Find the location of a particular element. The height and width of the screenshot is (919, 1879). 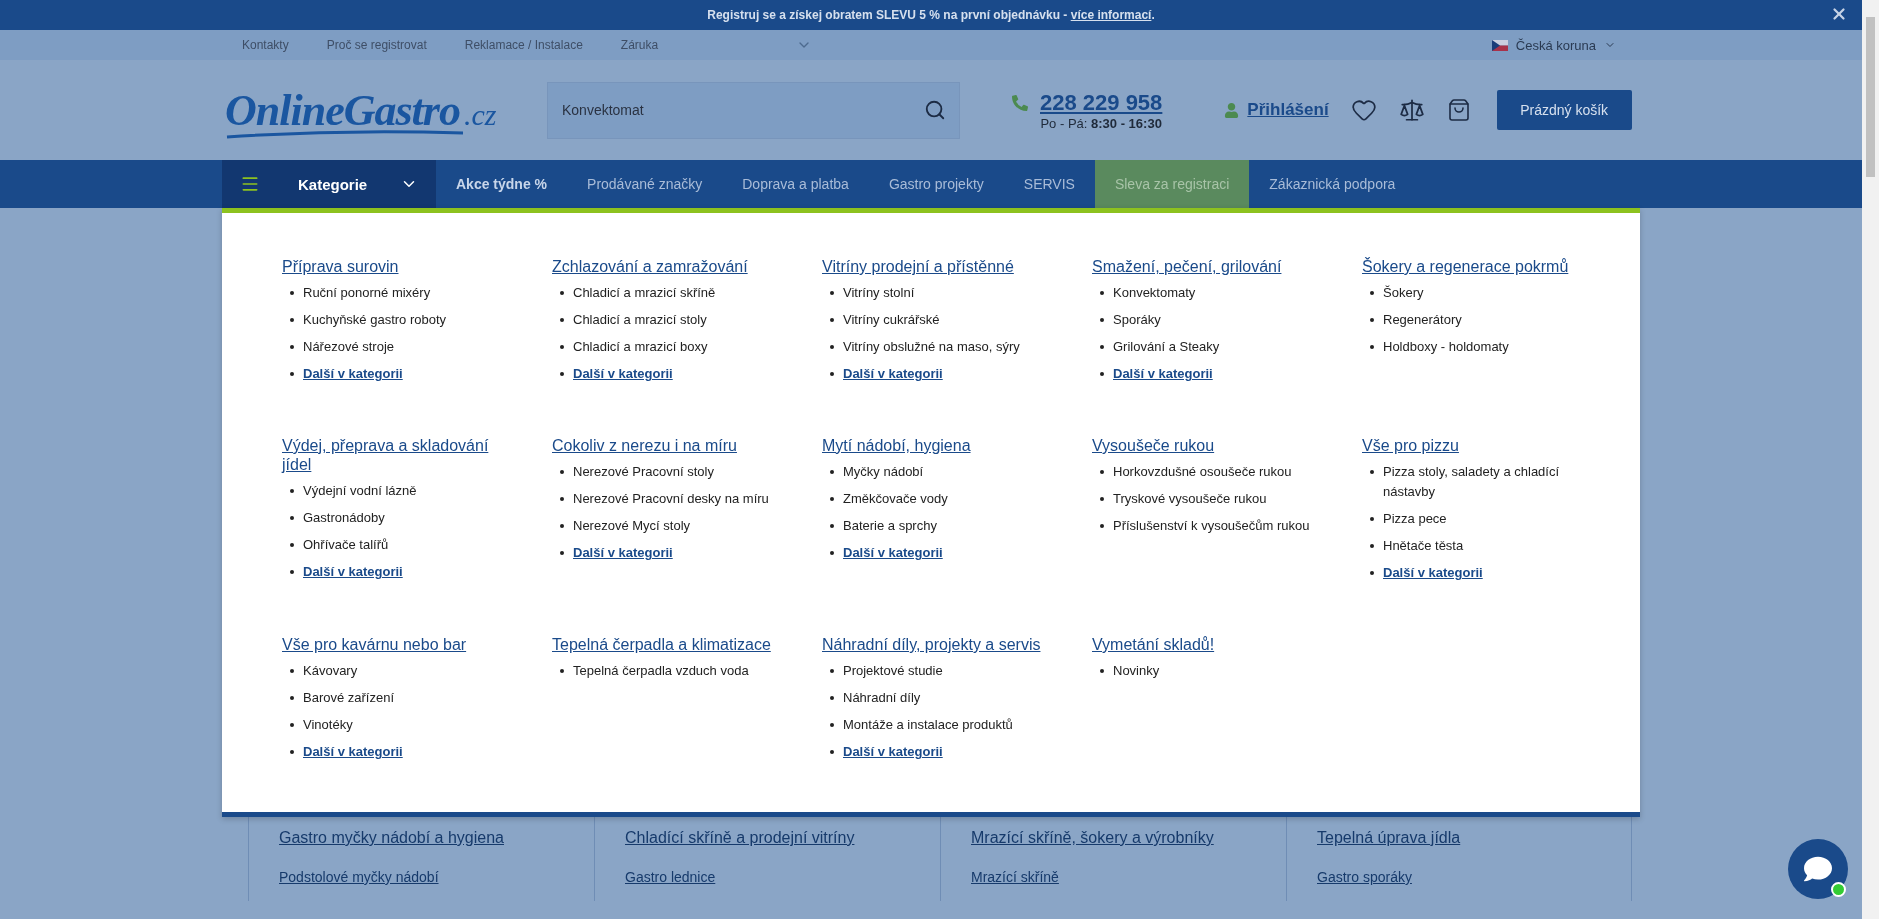

subcategory-link: Kuchyňské gastro roboty is located at coordinates (375, 320).